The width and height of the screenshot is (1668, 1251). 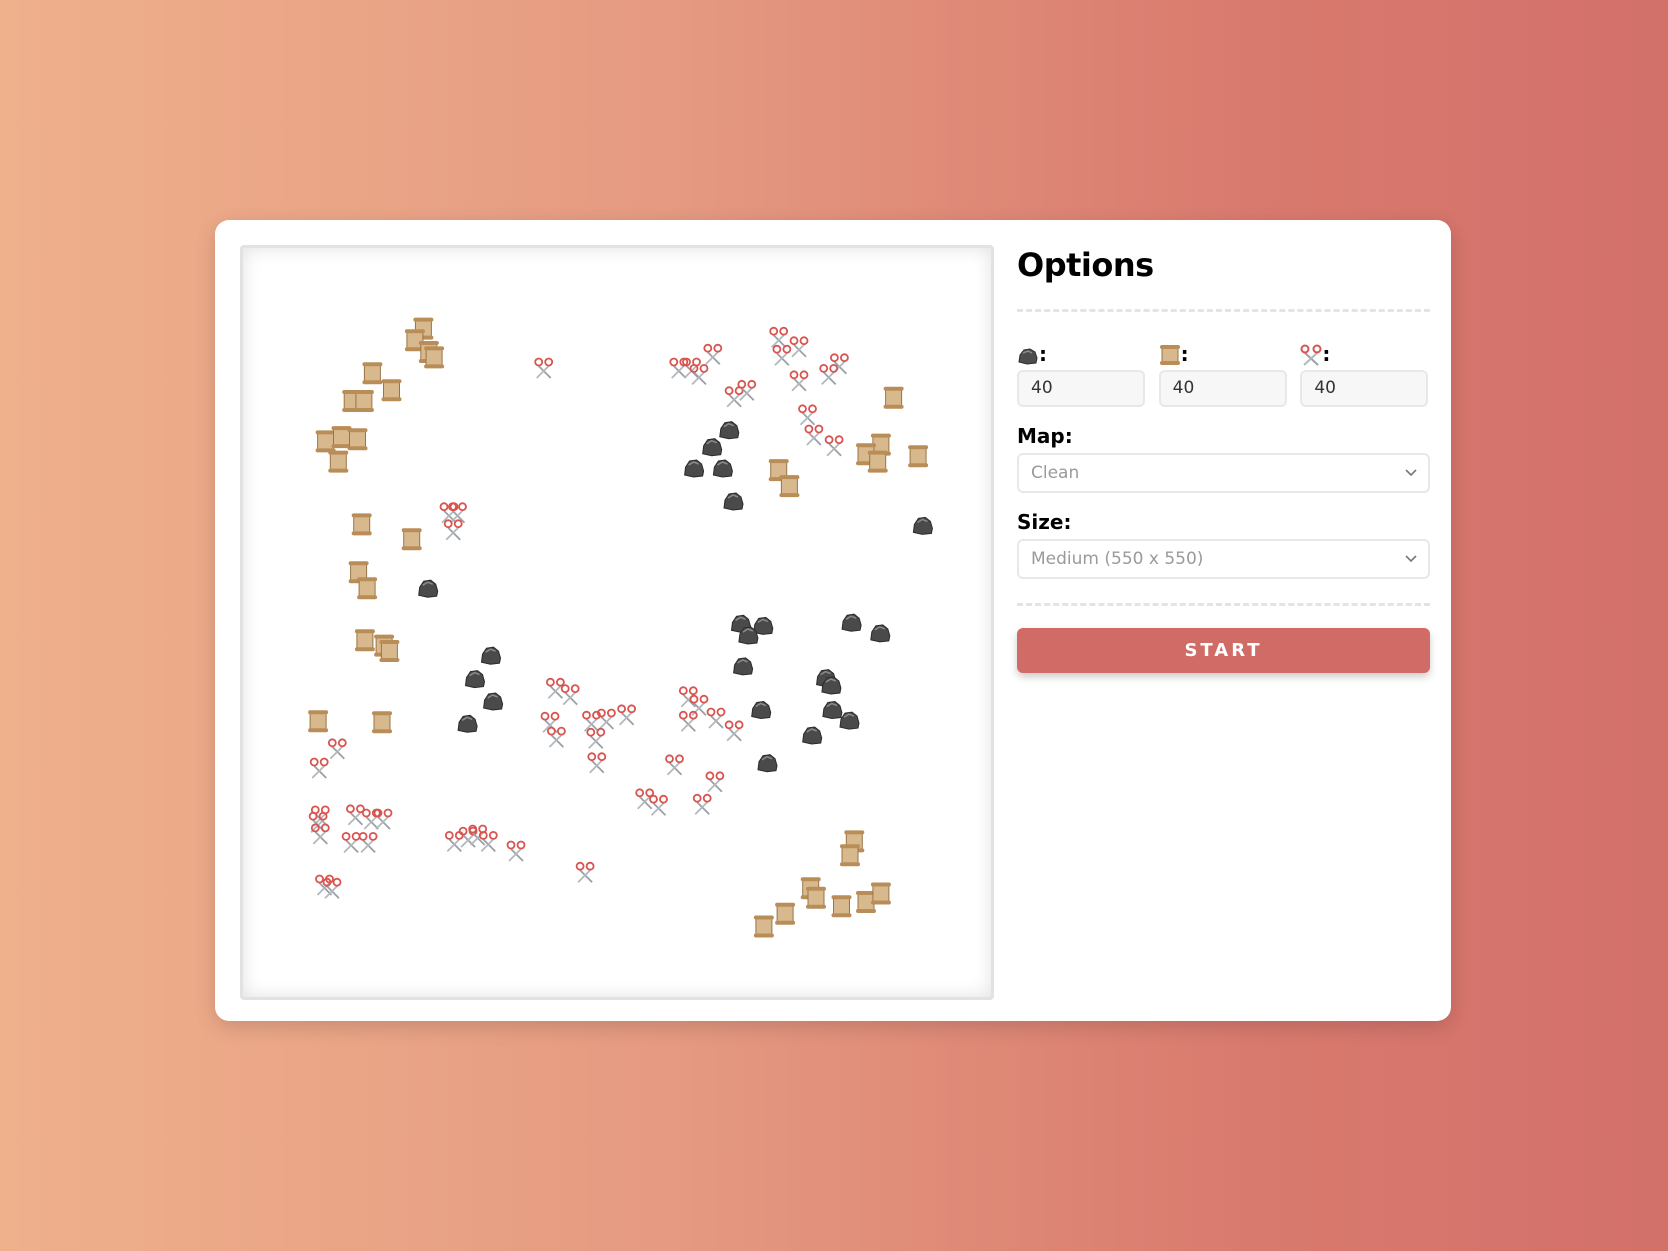 What do you see at coordinates (1082, 352) in the screenshot?
I see `rock-count-label: :` at bounding box center [1082, 352].